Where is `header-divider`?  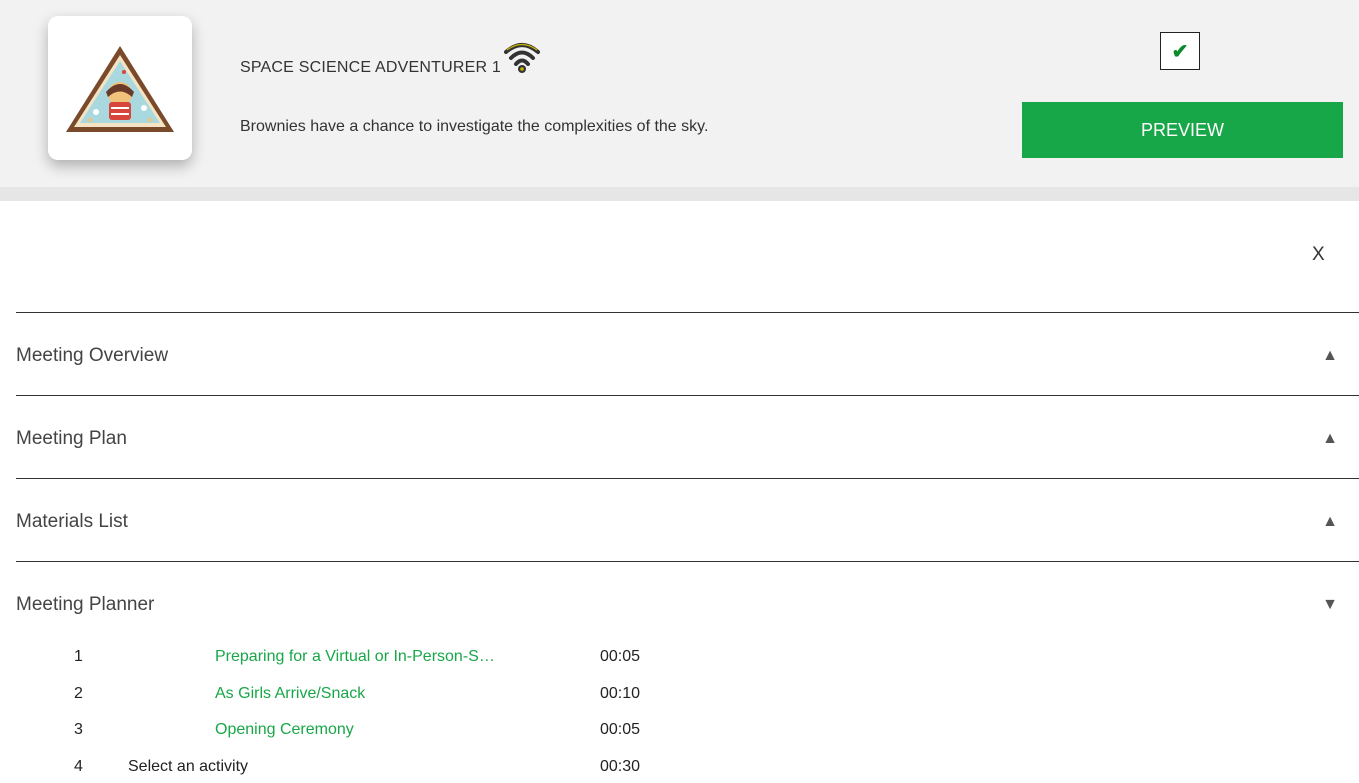 header-divider is located at coordinates (679, 194).